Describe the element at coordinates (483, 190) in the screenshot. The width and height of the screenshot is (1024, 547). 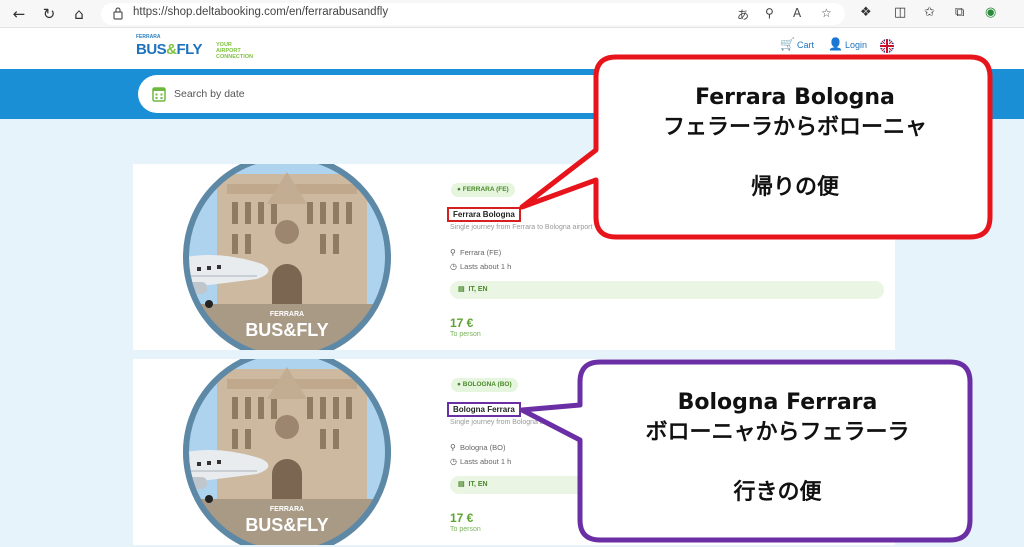
I see `location-badge: ● FERRARA (FE)` at that location.